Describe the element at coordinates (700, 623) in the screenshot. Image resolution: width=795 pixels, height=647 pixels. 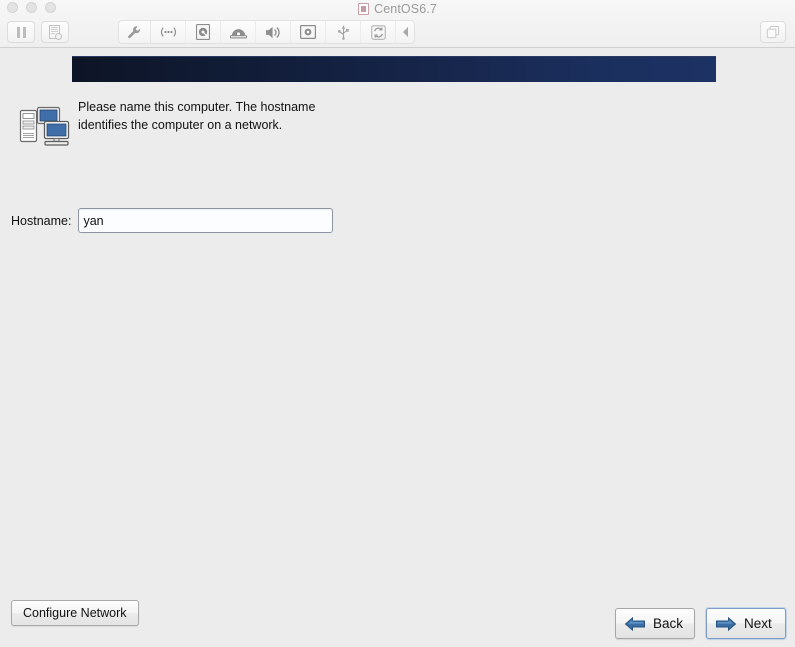
I see `navigation-buttons: Back Next` at that location.